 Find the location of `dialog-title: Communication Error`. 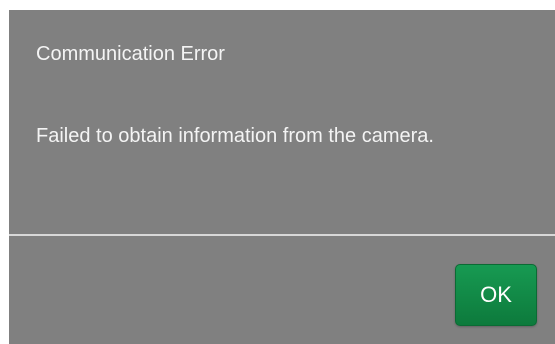

dialog-title: Communication Error is located at coordinates (130, 54).